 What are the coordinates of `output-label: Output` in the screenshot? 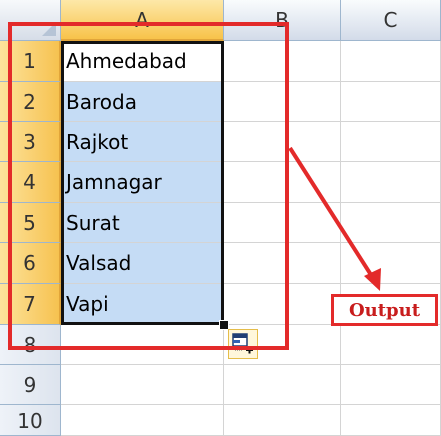 It's located at (384, 310).